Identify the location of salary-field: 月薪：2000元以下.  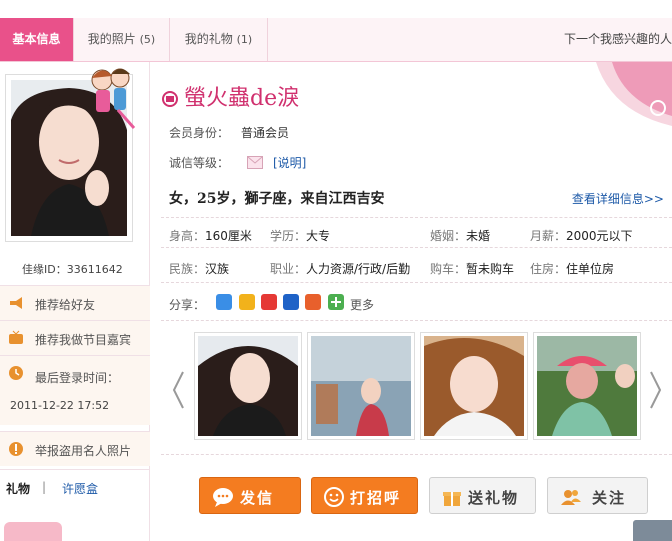
(581, 235).